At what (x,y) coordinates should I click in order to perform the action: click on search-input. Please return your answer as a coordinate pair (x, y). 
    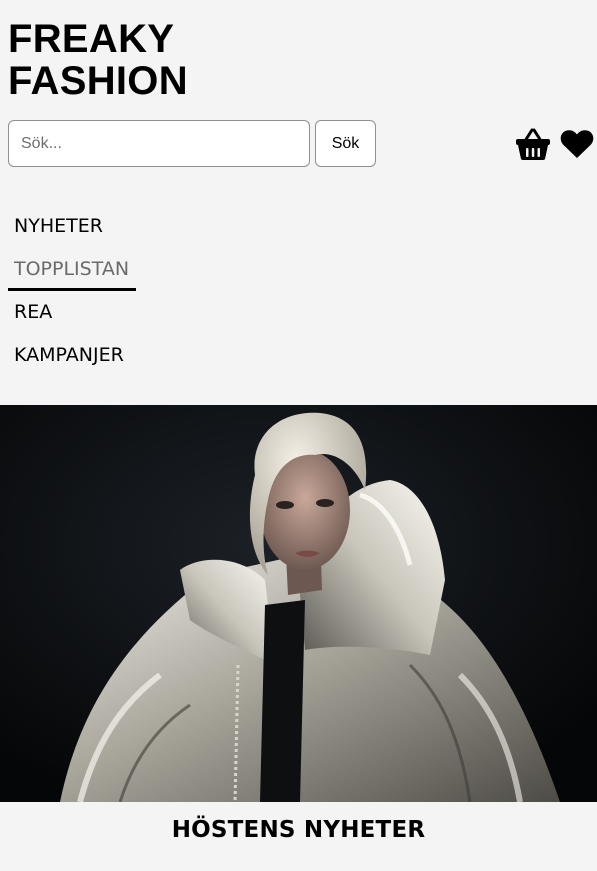
    Looking at the image, I should click on (159, 143).